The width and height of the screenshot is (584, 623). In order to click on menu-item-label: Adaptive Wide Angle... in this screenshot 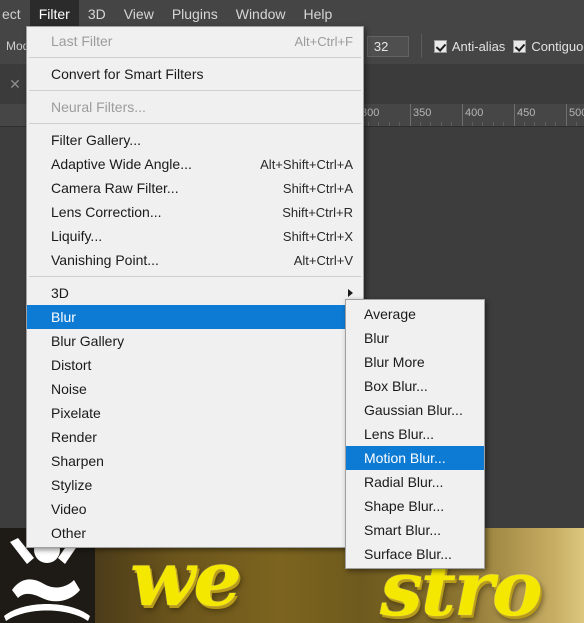, I will do `click(121, 164)`.